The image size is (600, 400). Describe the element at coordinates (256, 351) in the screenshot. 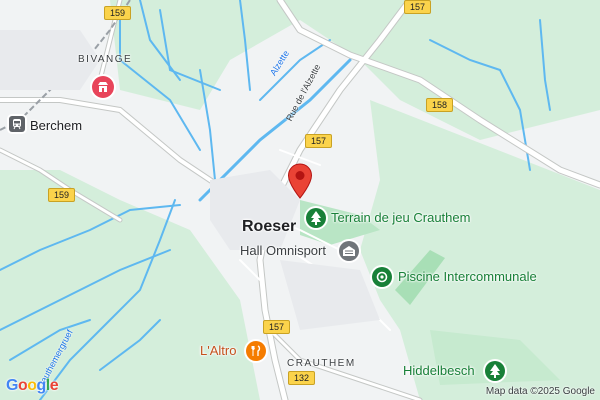

I see `restaurant-icon` at that location.